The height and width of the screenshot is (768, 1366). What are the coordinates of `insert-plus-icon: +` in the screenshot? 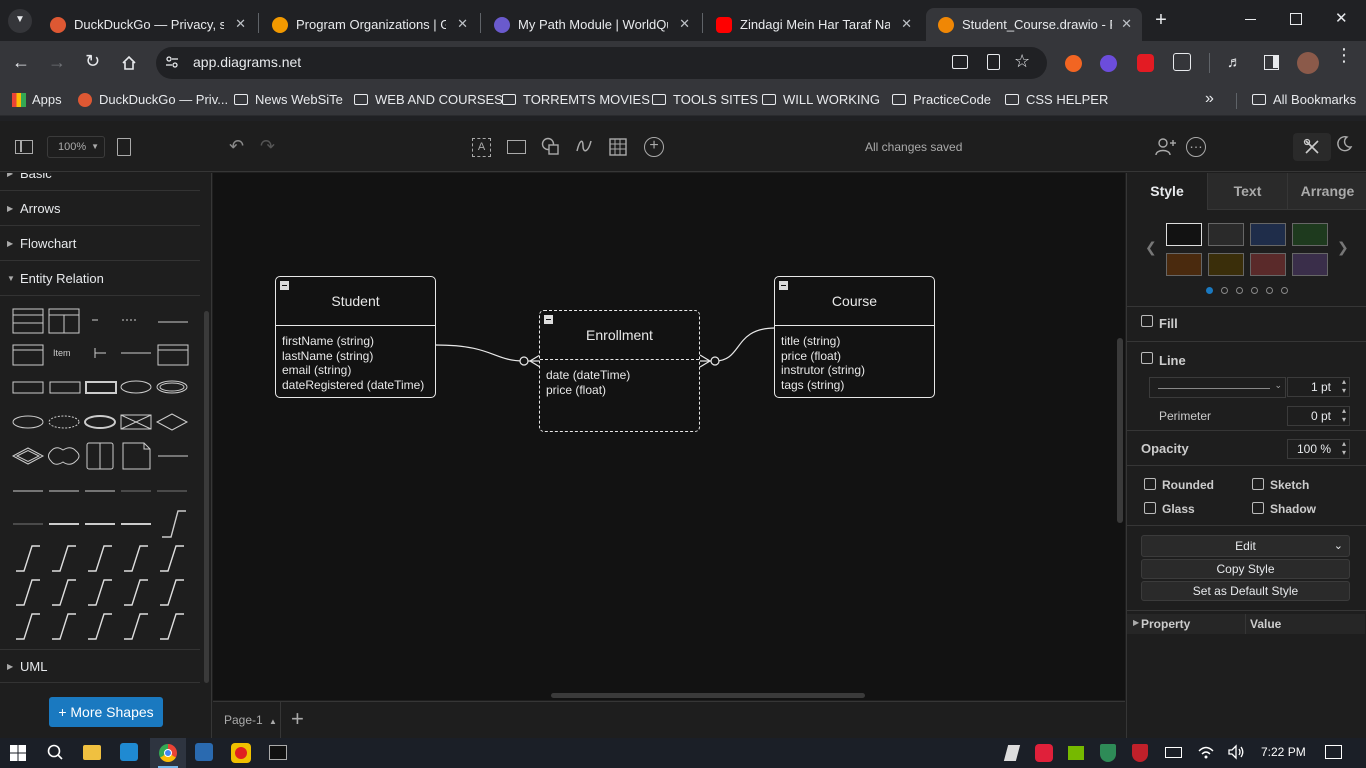 It's located at (654, 147).